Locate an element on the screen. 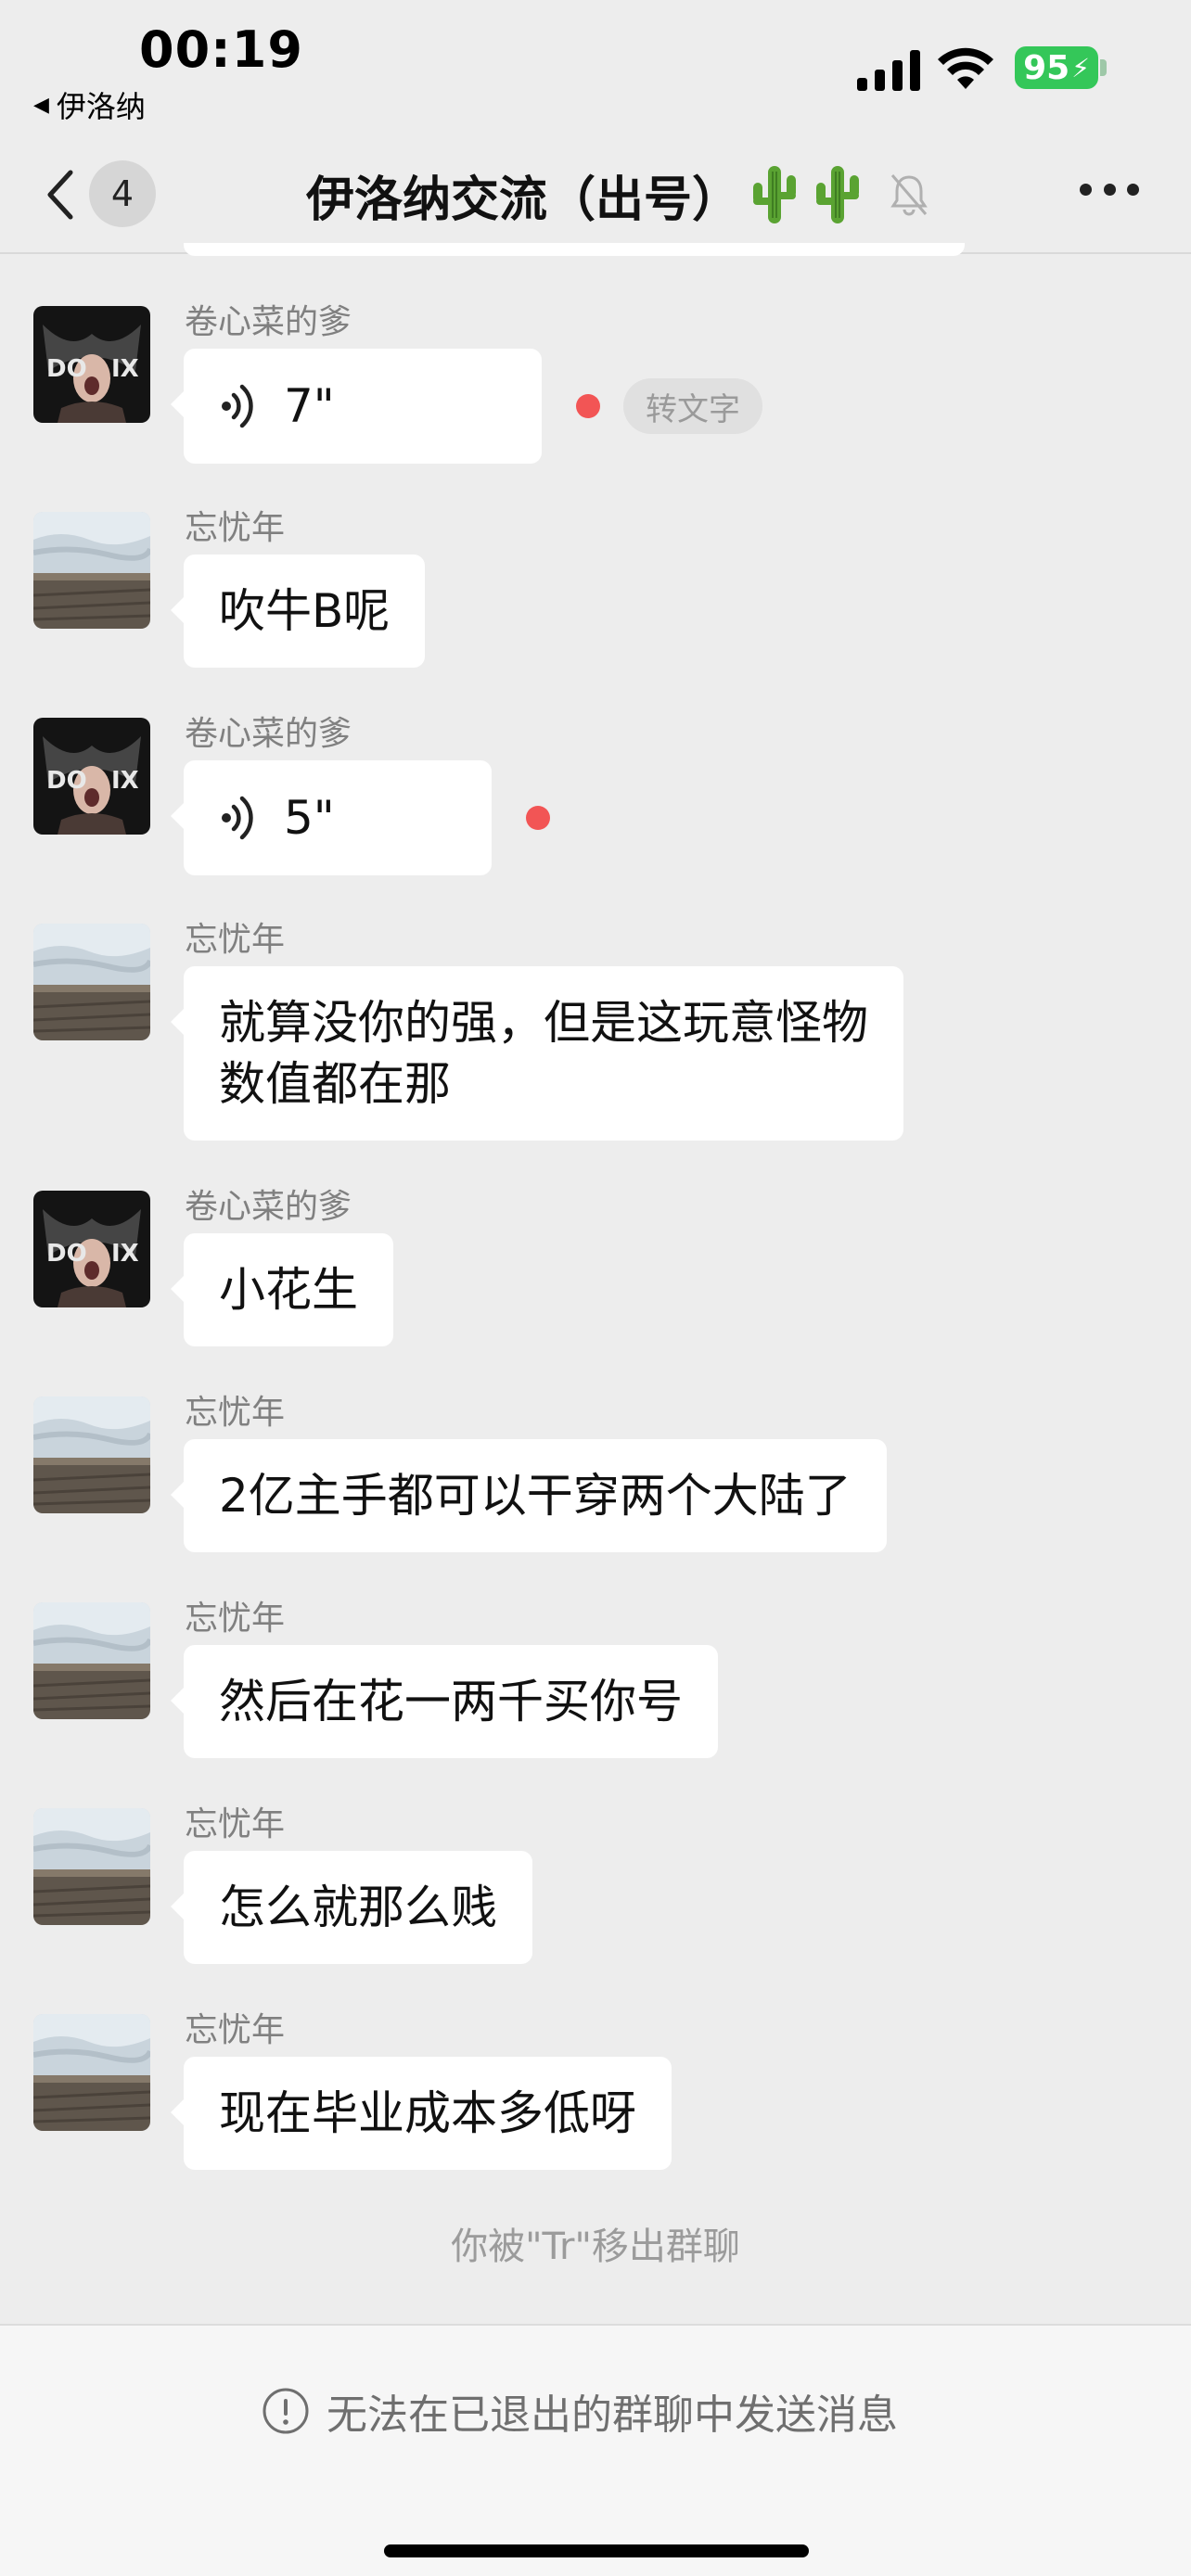 The width and height of the screenshot is (1191, 2576). text-message-bubble: 然后在花一两千买你号 is located at coordinates (444, 1701).